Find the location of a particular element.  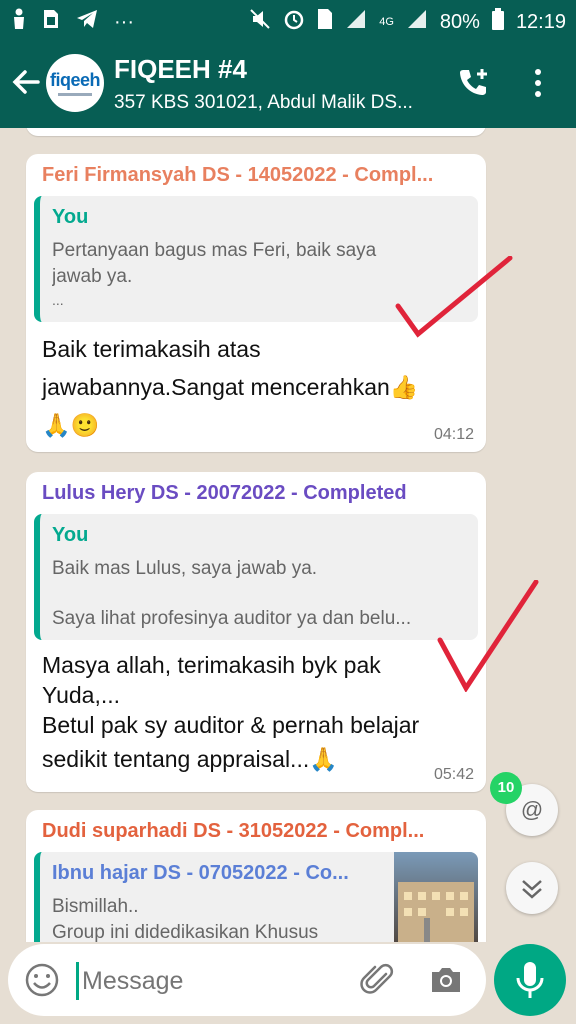

status-right-icons: 4G 80% 12:19 is located at coordinates (407, 22).